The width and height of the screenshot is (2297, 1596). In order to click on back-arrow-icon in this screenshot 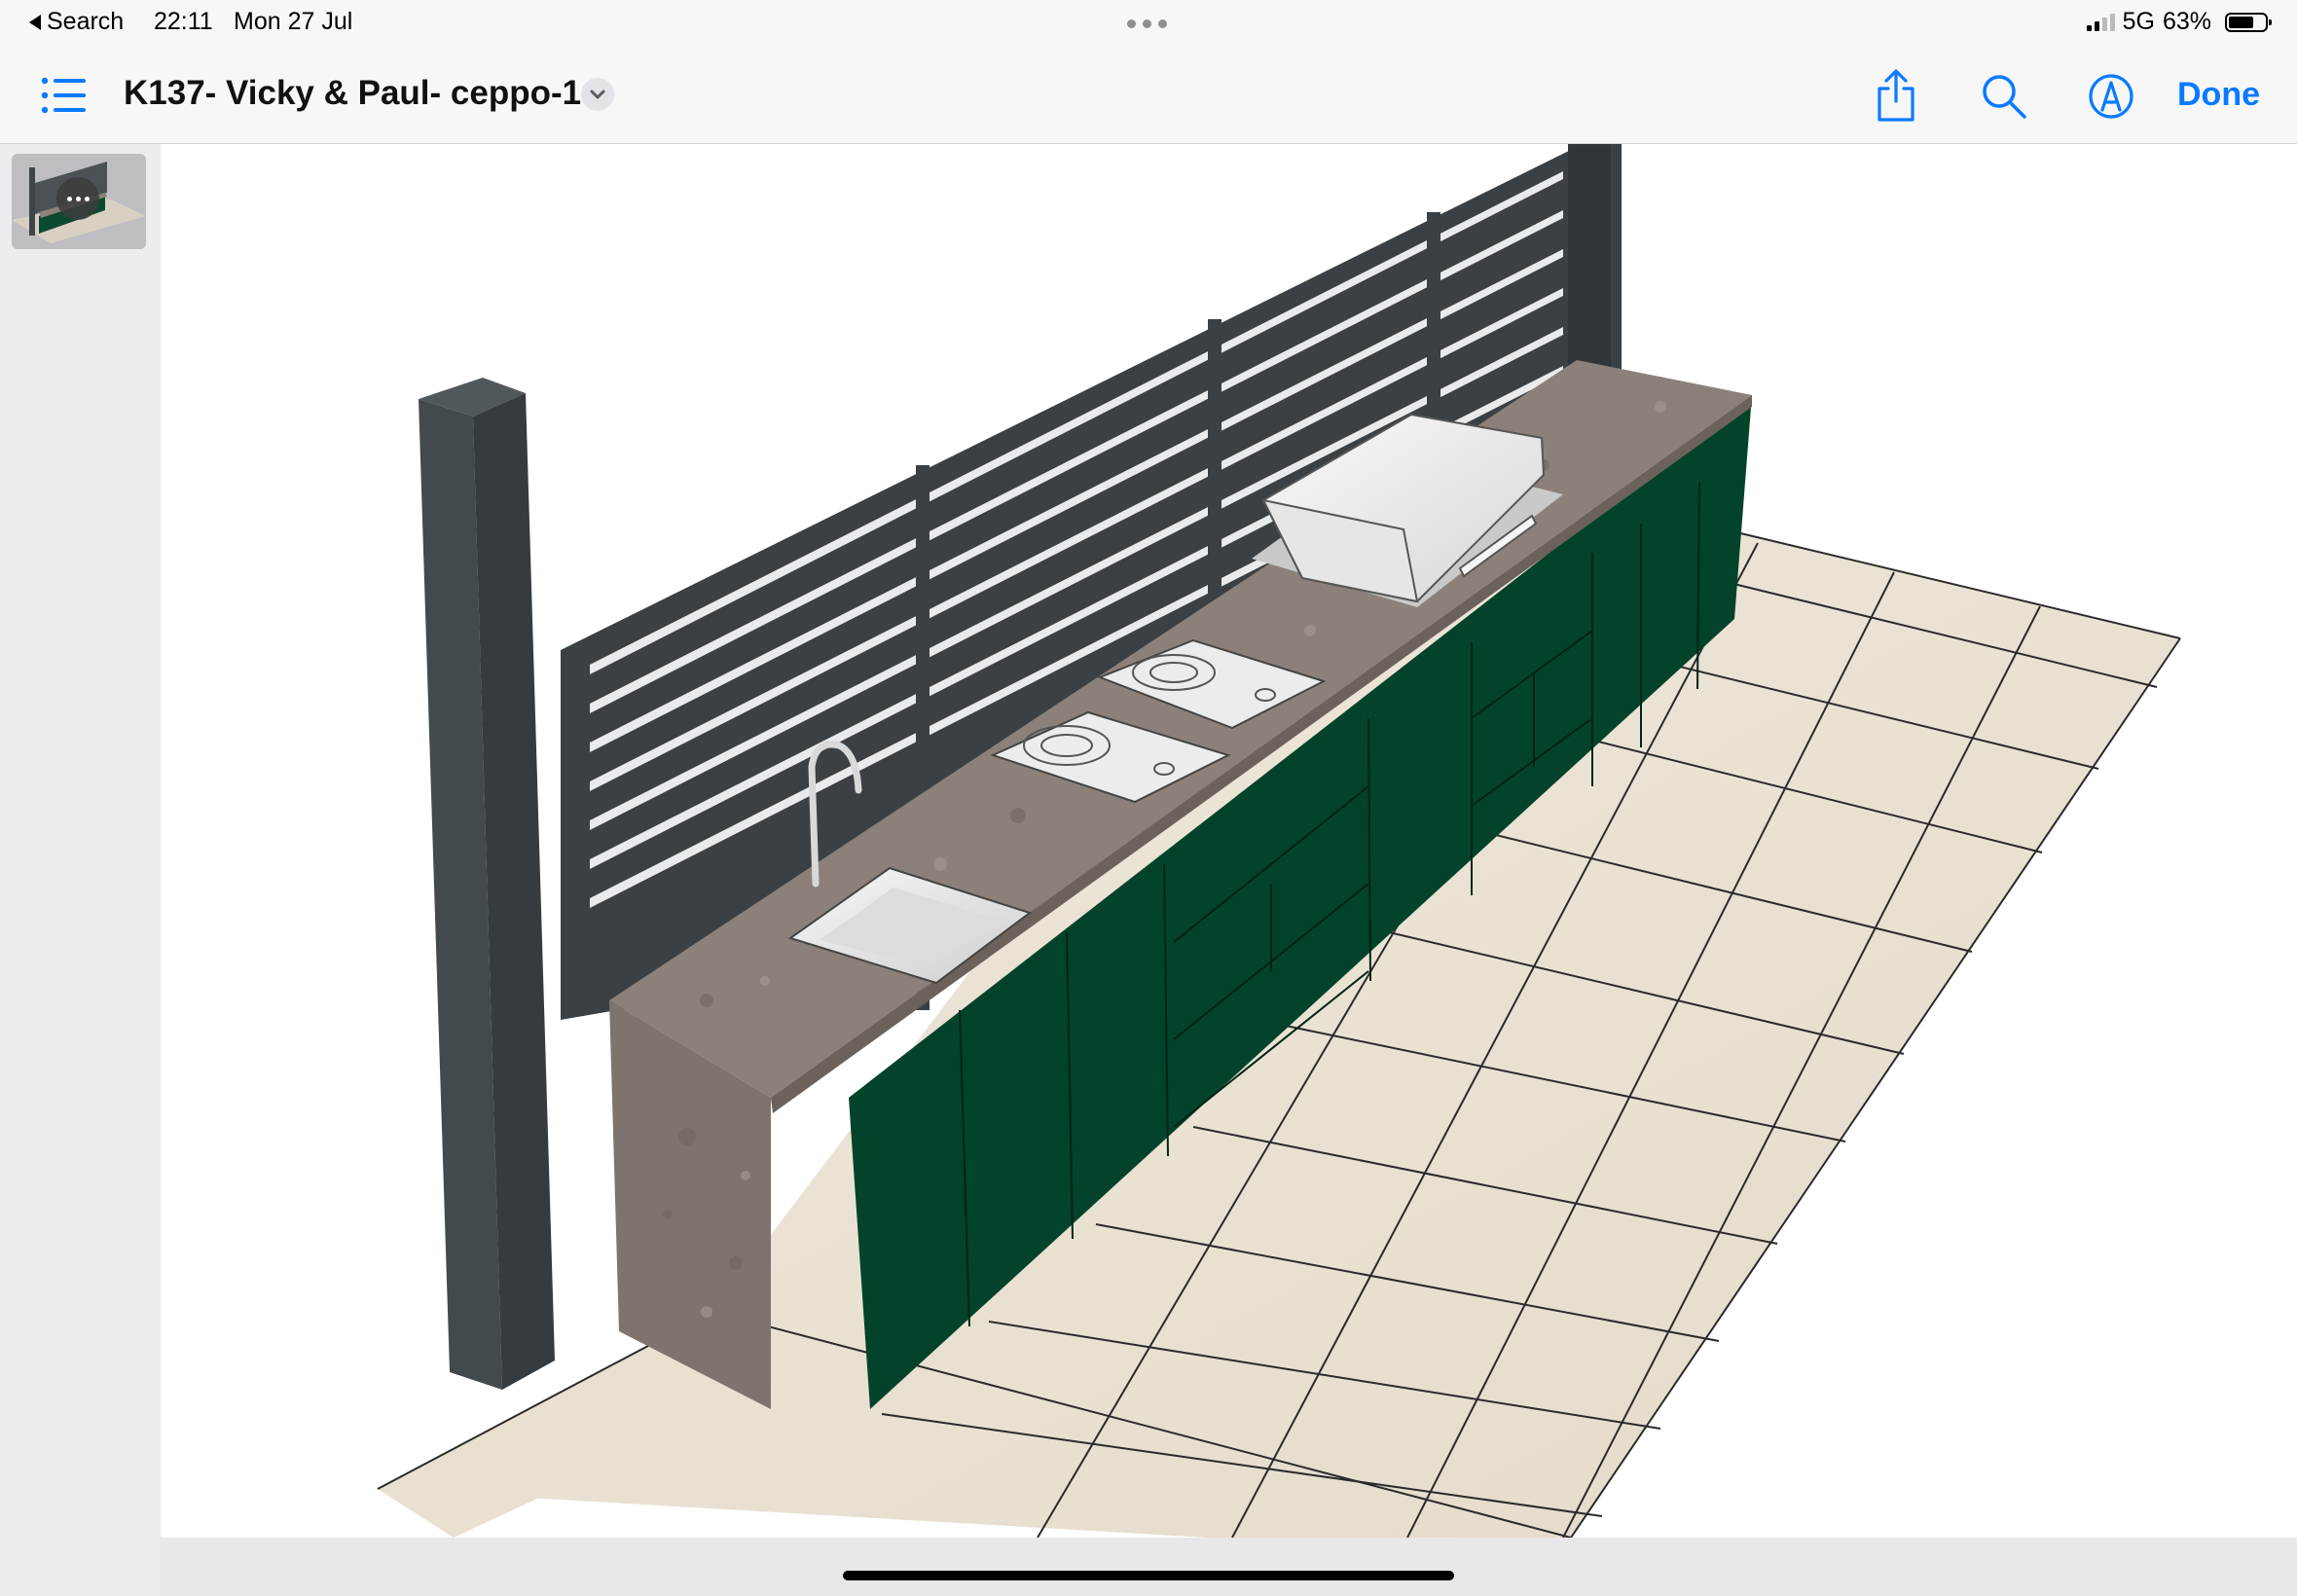, I will do `click(35, 22)`.